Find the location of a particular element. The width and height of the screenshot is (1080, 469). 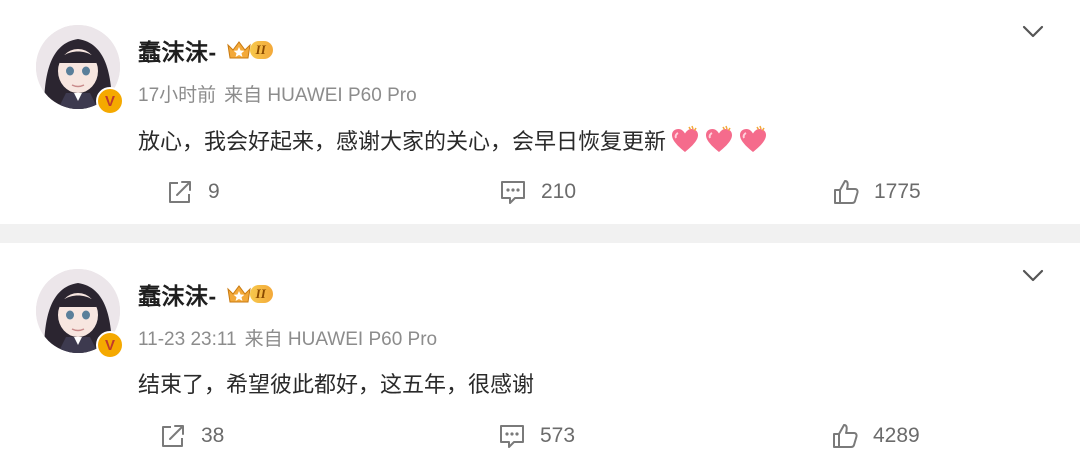

like-button: 1775 is located at coordinates (876, 192).